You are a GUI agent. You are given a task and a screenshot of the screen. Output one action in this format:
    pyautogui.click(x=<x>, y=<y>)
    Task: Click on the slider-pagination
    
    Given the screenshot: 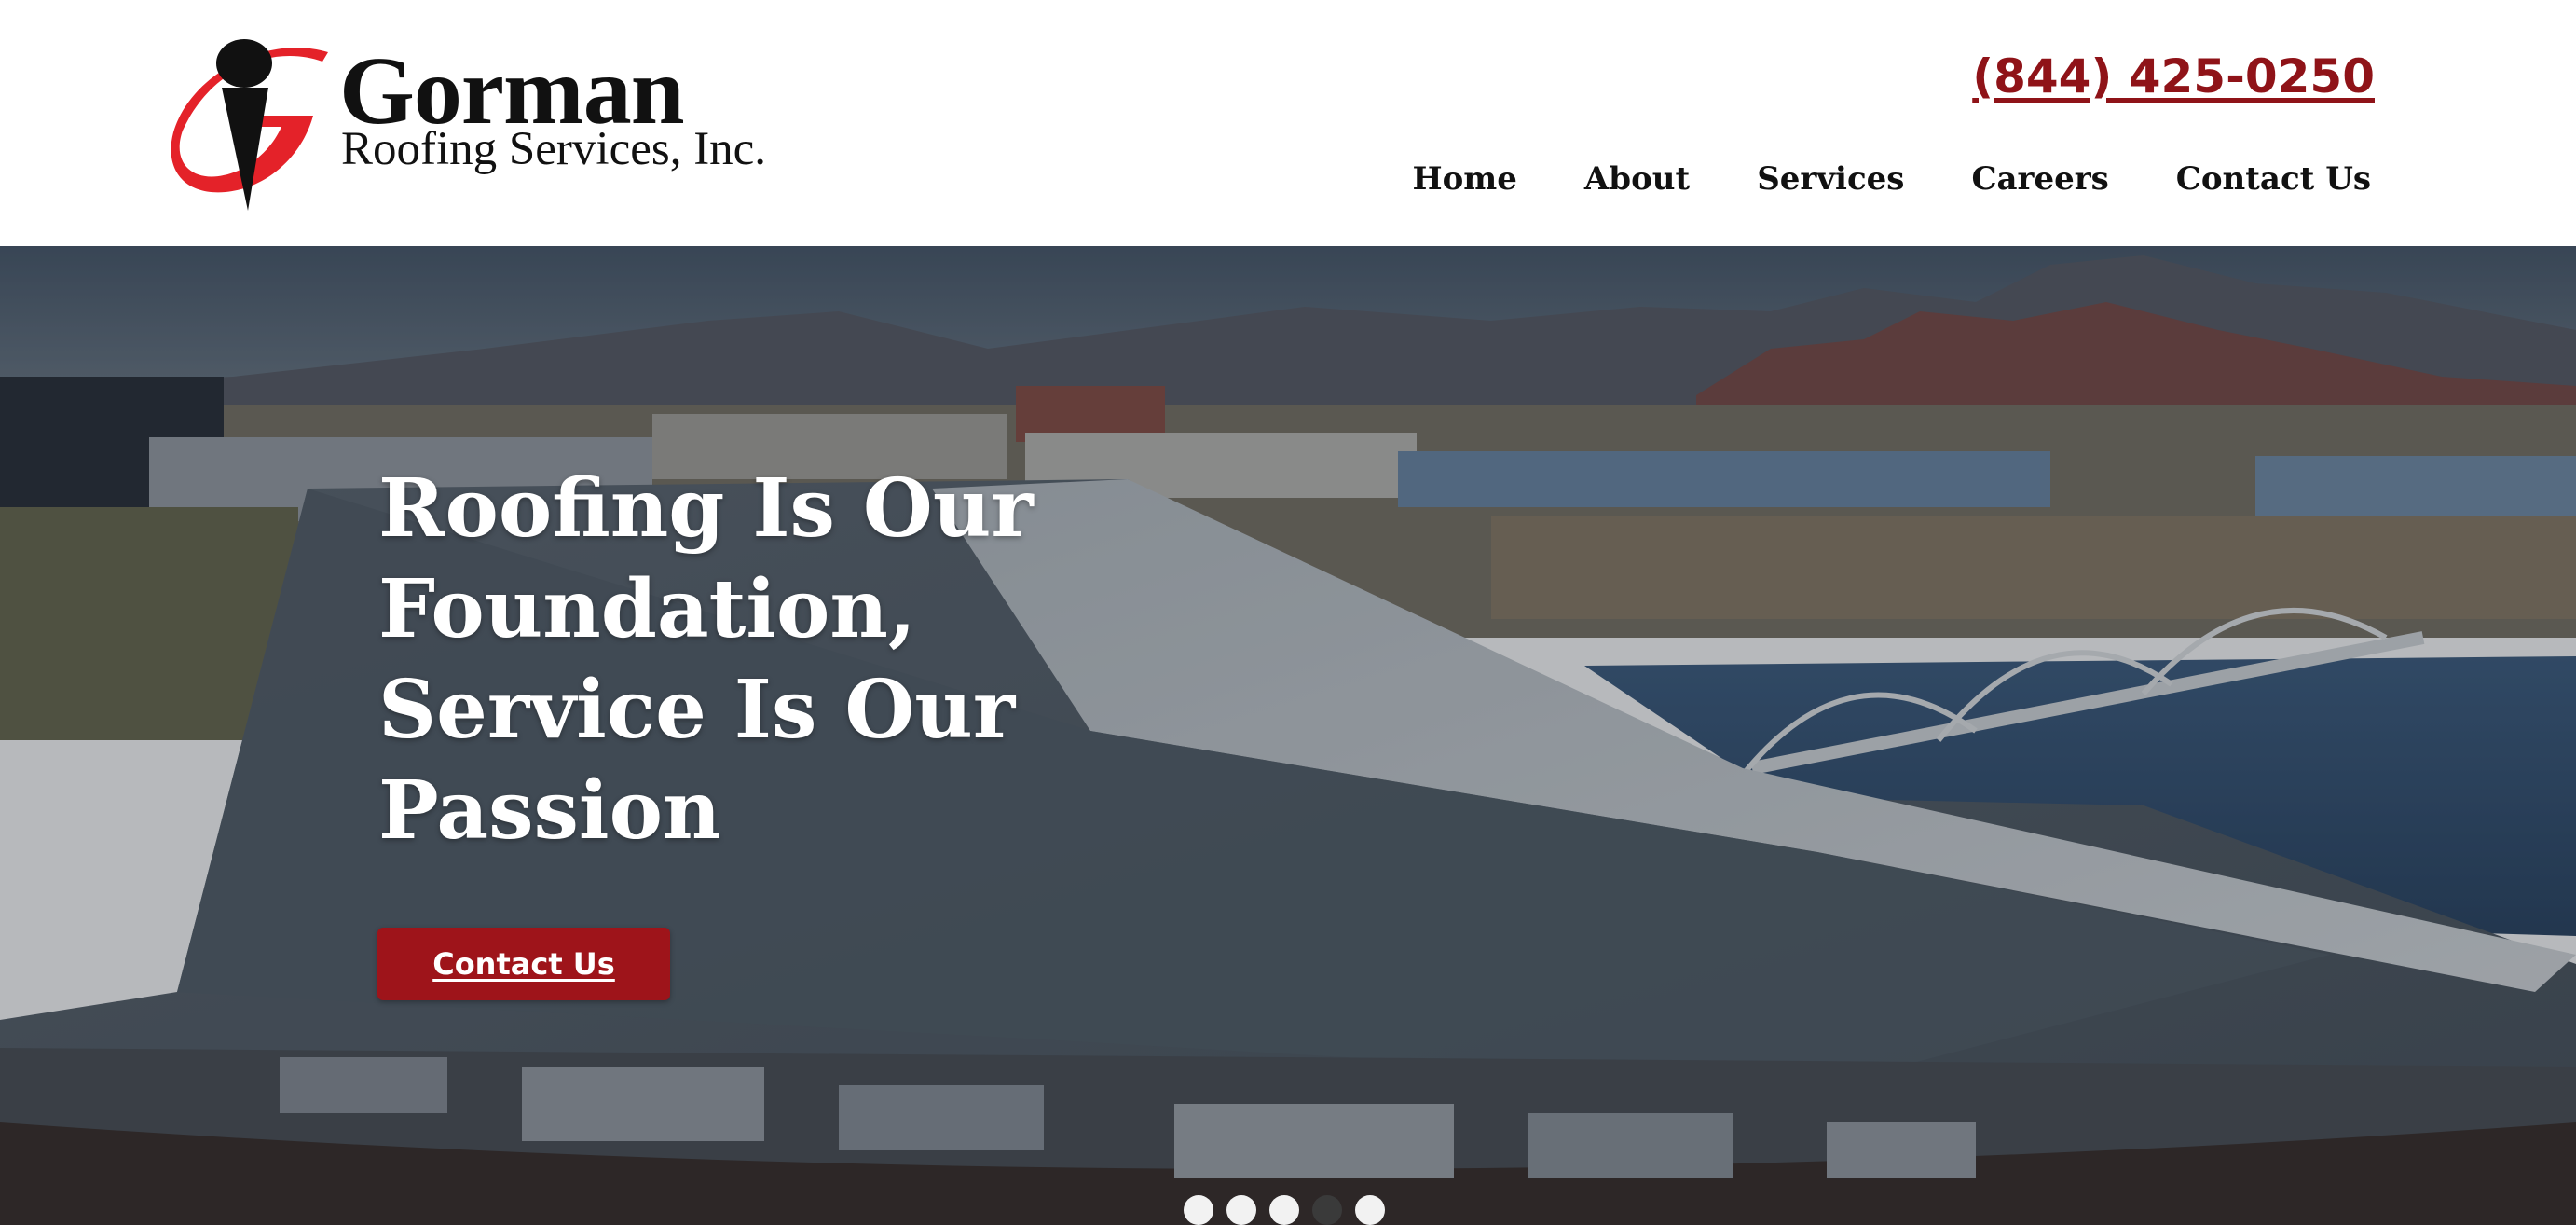 What is the action you would take?
    pyautogui.click(x=1284, y=1210)
    